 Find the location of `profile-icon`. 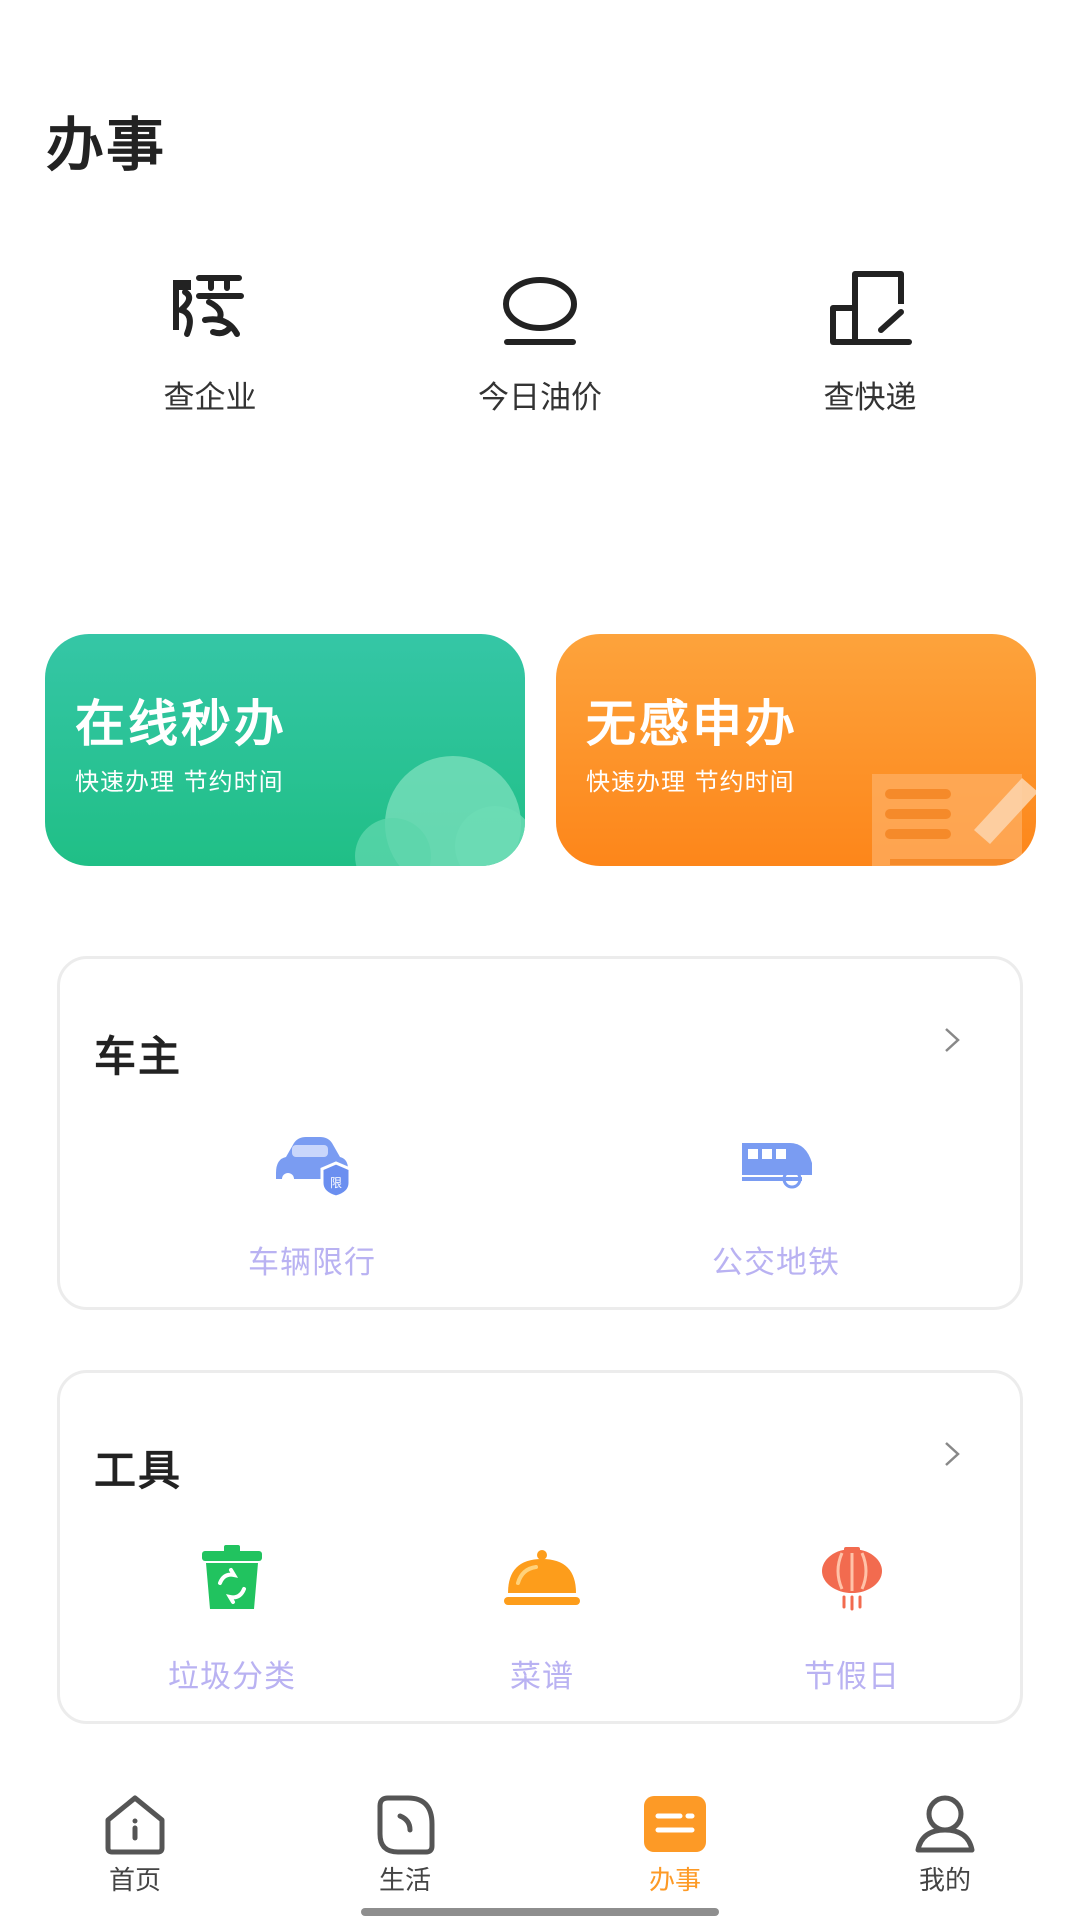

profile-icon is located at coordinates (945, 1824).